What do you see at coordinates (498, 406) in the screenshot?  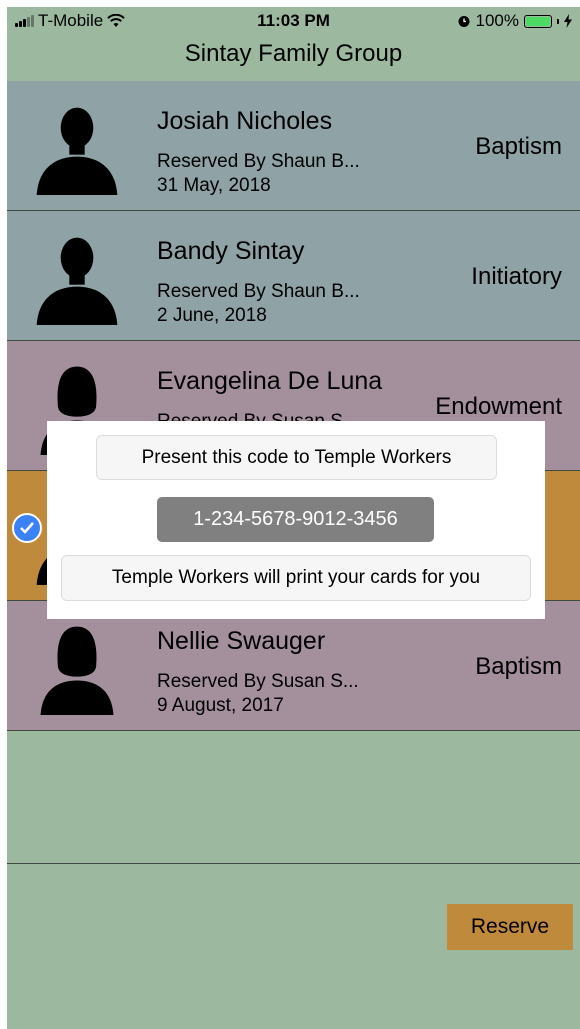 I see `ordinance-label: Endowment` at bounding box center [498, 406].